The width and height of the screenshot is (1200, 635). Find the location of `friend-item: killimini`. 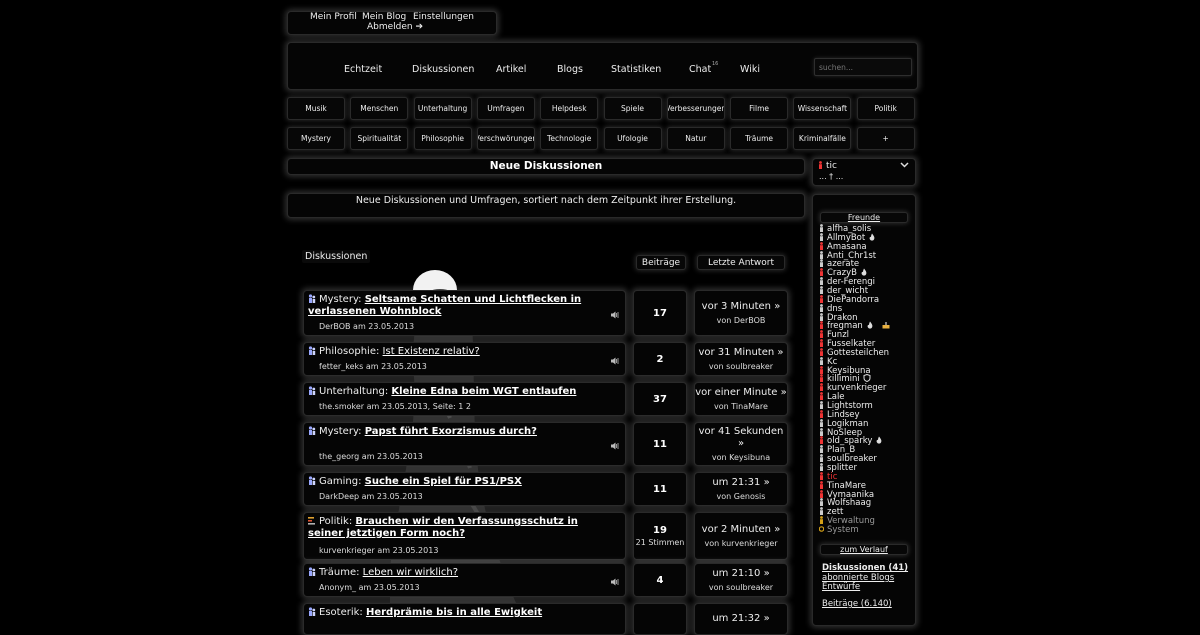

friend-item: killimini is located at coordinates (845, 379).